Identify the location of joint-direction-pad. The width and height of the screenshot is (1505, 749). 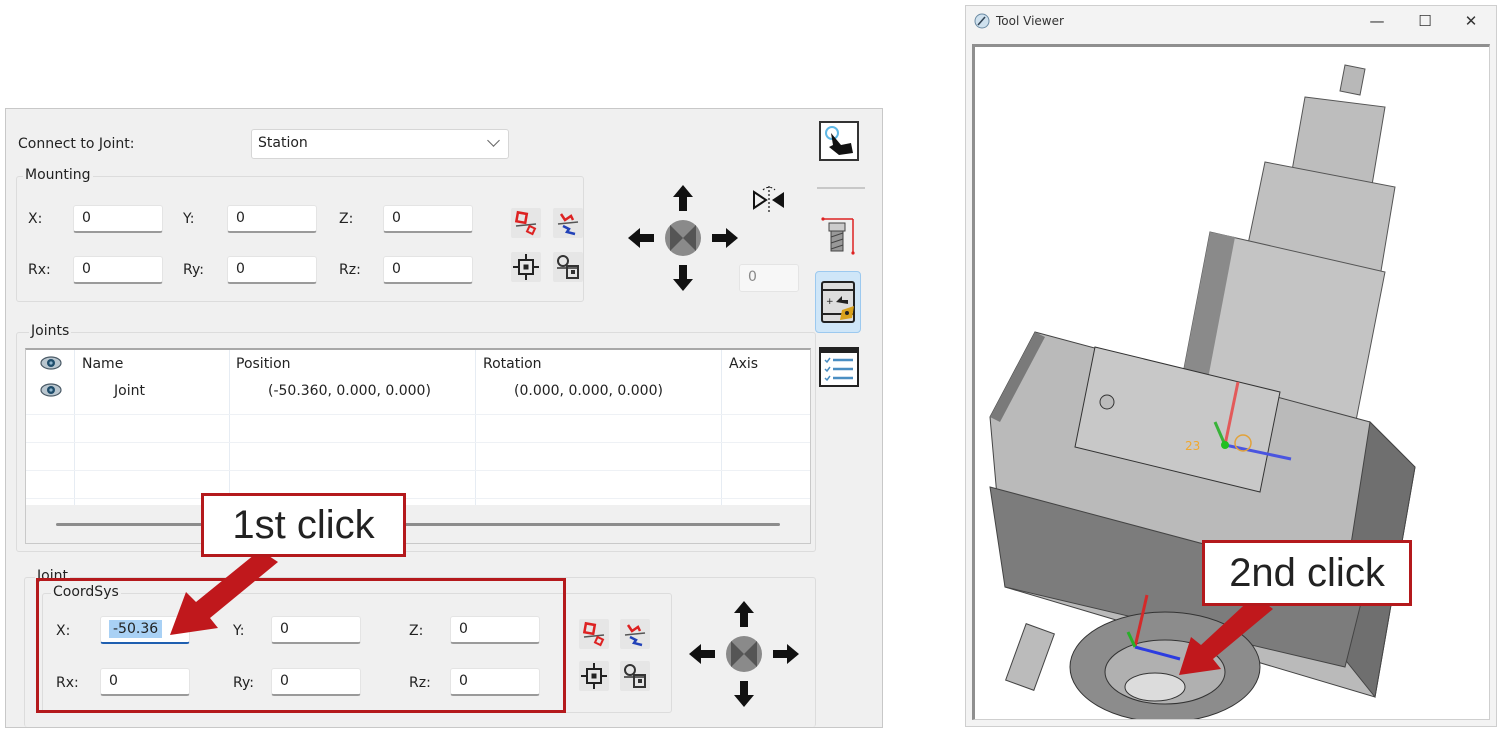
(744, 654).